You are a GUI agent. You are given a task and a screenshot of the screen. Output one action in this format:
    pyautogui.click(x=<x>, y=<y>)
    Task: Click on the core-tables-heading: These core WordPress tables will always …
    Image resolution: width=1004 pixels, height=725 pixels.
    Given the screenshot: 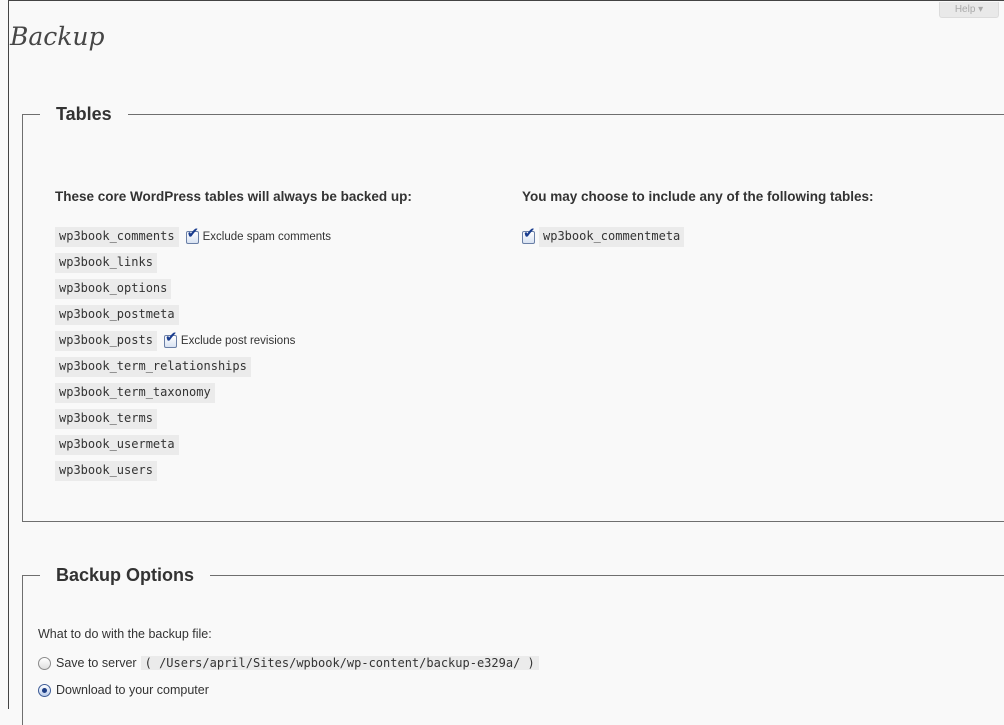 What is the action you would take?
    pyautogui.click(x=233, y=196)
    